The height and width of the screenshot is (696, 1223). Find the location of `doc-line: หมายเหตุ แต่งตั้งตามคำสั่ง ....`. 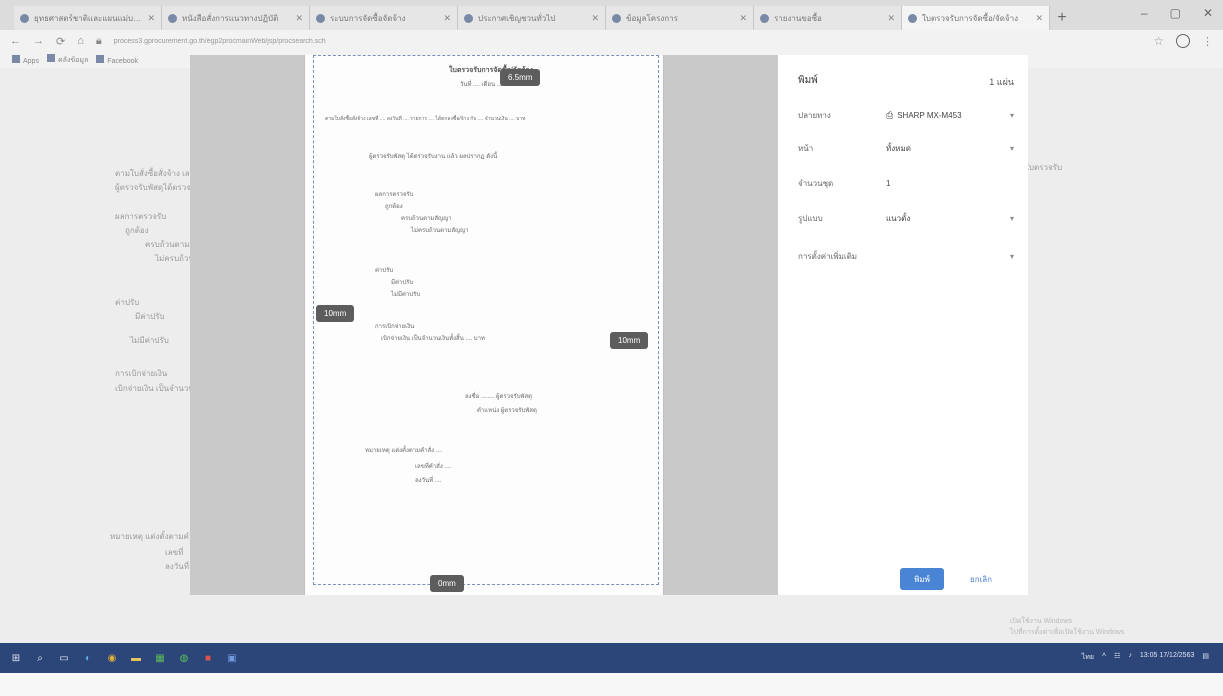

doc-line: หมายเหตุ แต่งตั้งตามคำสั่ง .... is located at coordinates (404, 451).